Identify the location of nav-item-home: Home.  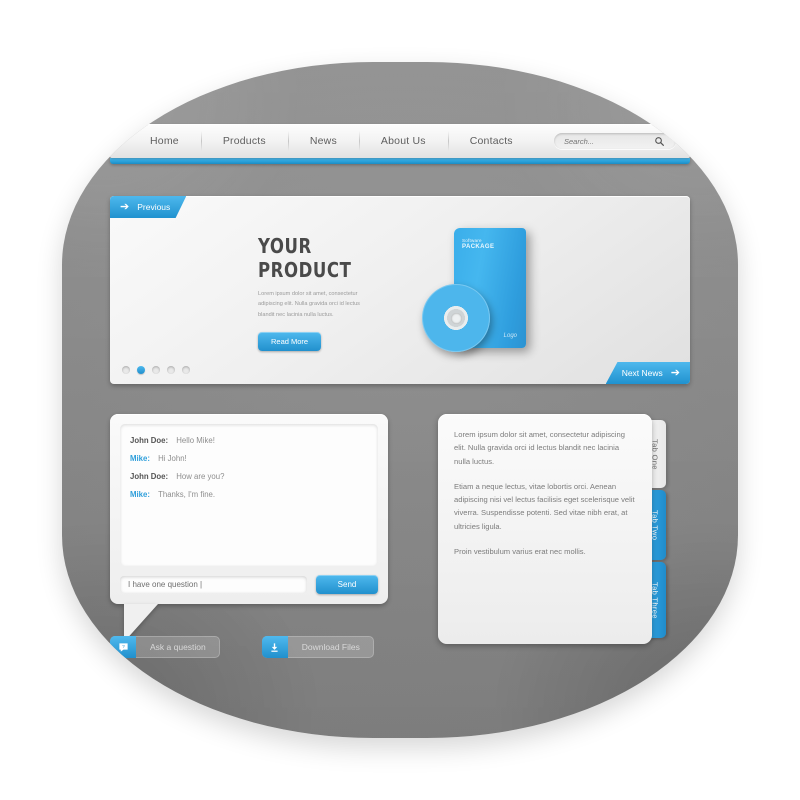
(164, 141).